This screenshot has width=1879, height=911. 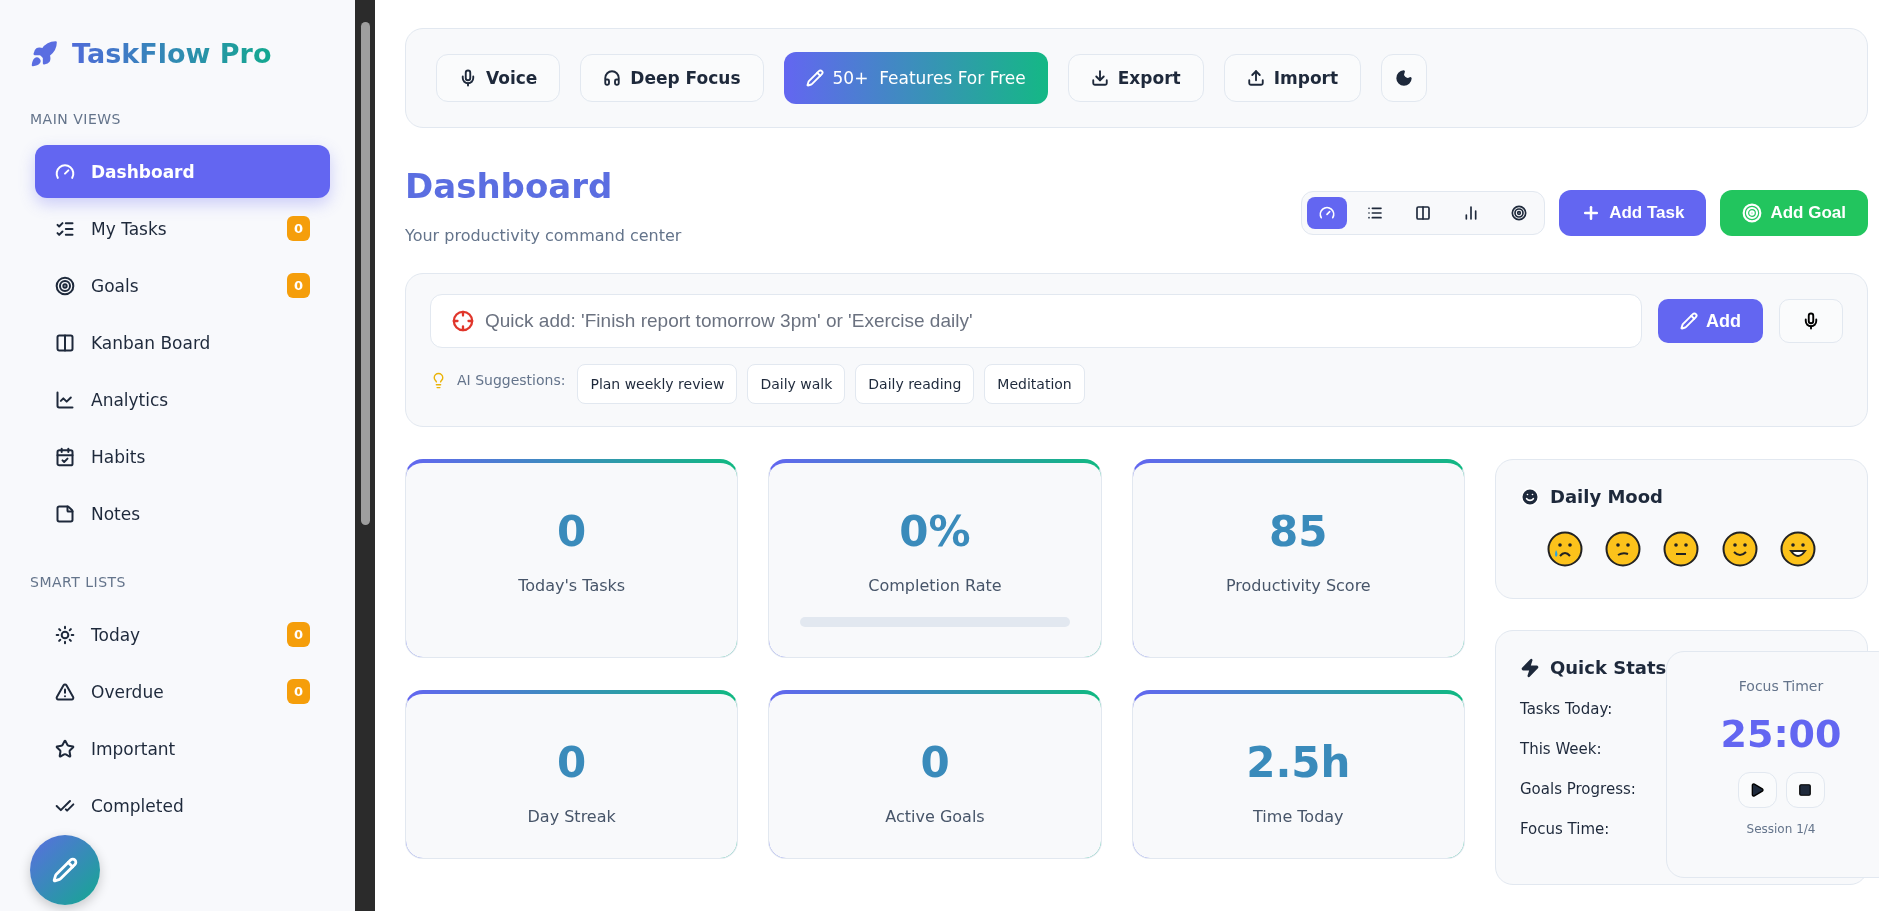 I want to click on nav-item: Notes, so click(x=182, y=513).